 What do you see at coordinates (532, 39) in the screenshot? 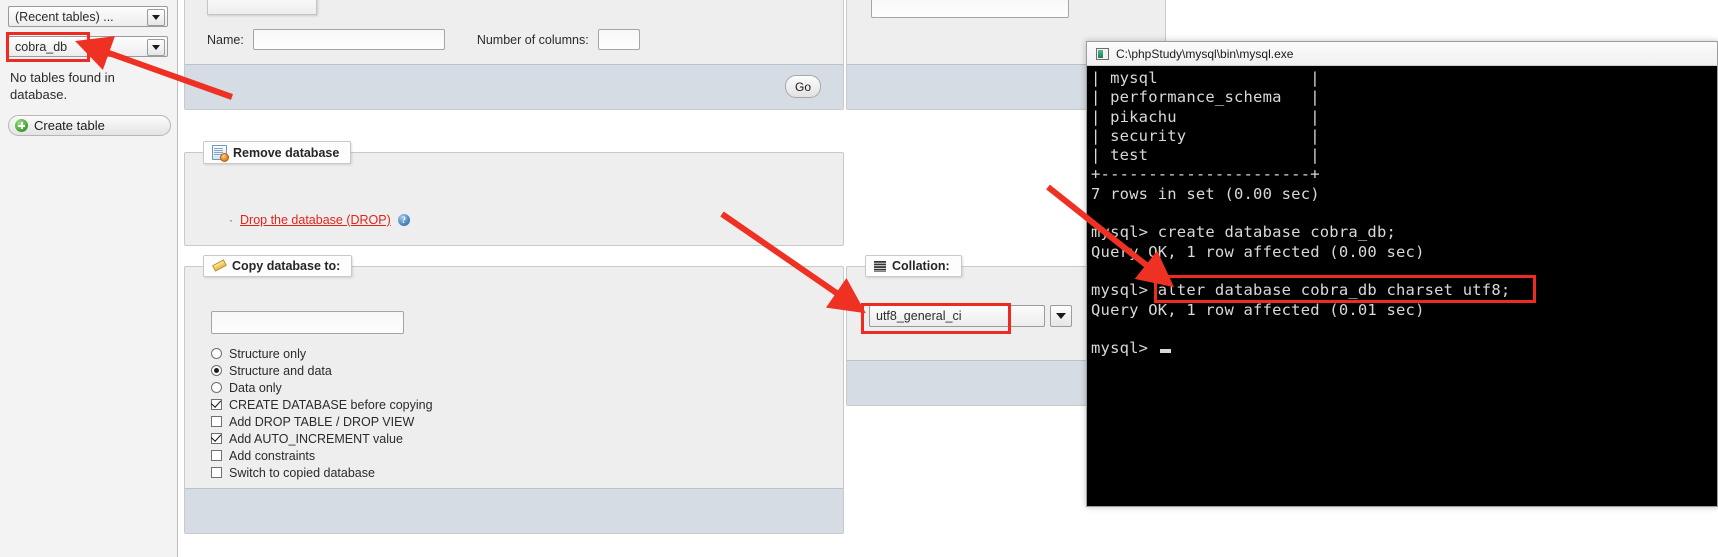
I see `columns-label: Number of columns:` at bounding box center [532, 39].